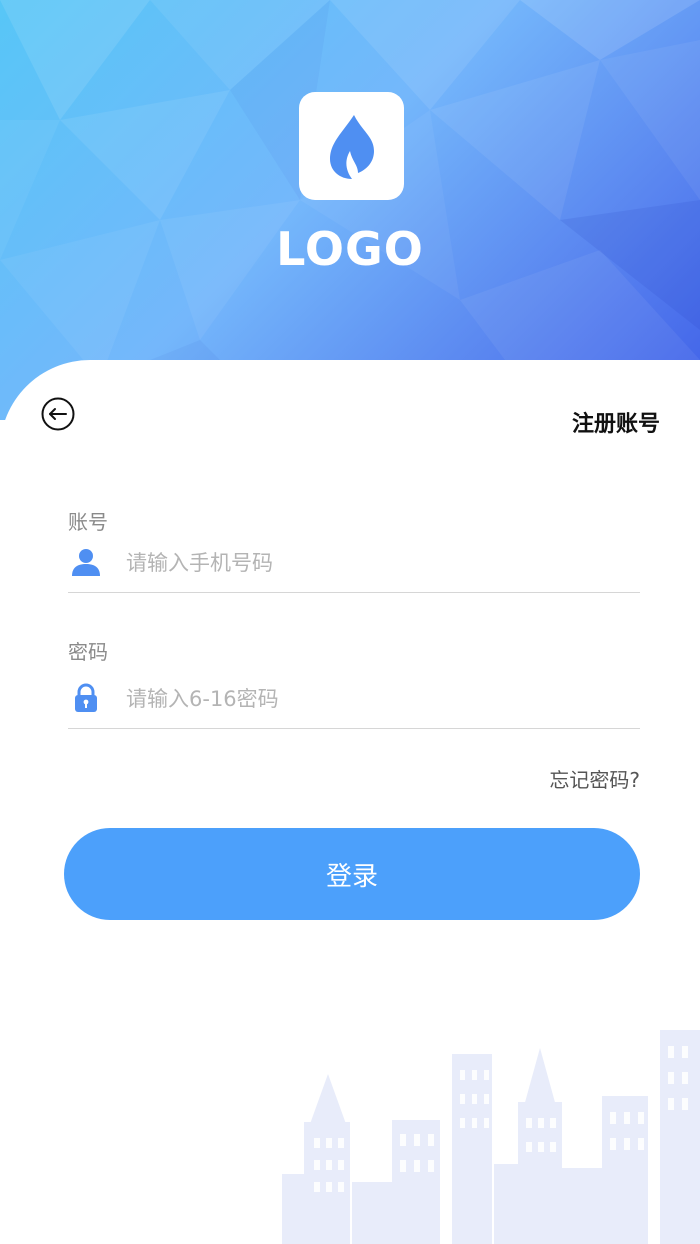 The image size is (700, 1244). I want to click on forgot-password-link: 忘记密码?, so click(594, 778).